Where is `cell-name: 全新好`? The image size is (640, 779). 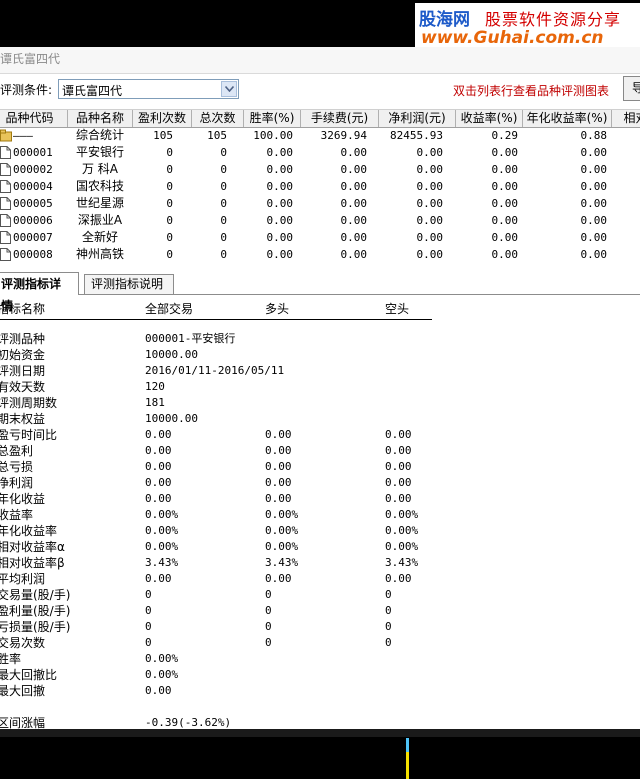 cell-name: 全新好 is located at coordinates (99, 237).